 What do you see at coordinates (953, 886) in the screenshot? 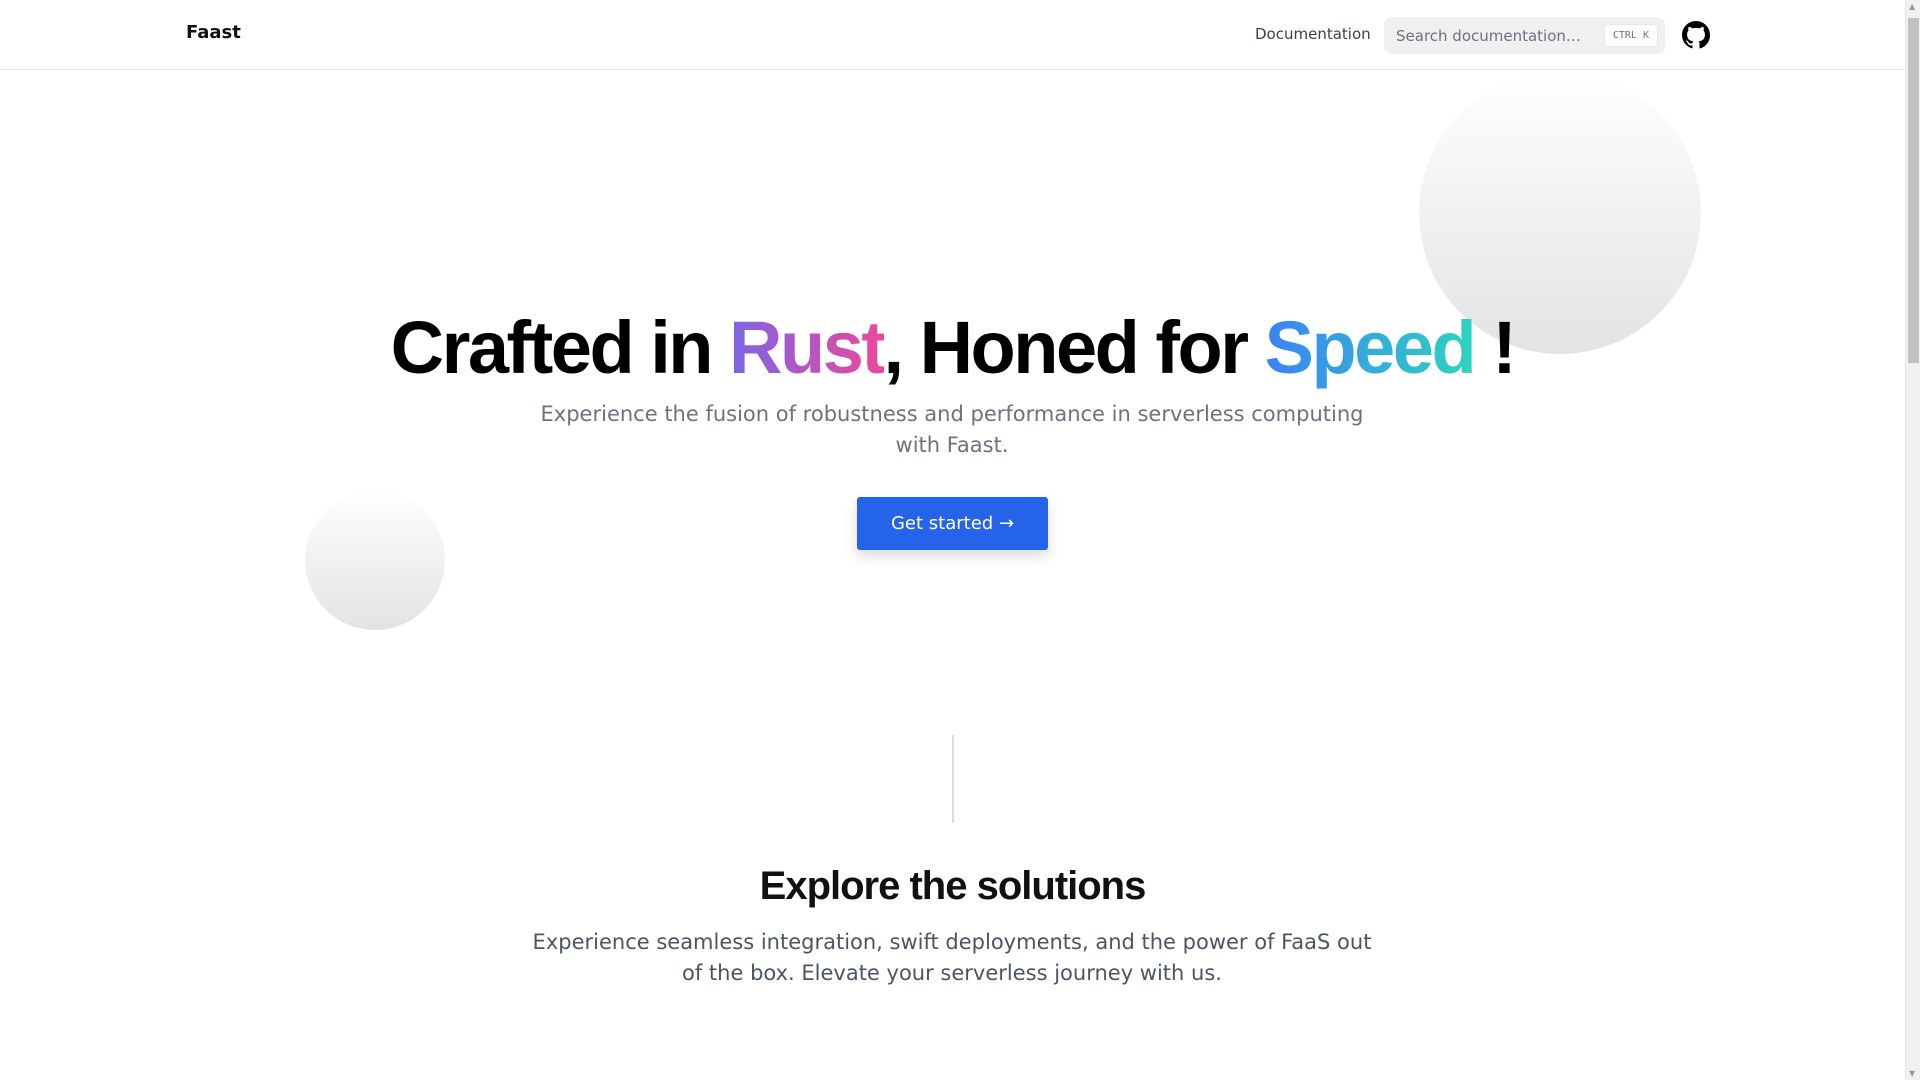
I see `solutions-title: Explore the solutions` at bounding box center [953, 886].